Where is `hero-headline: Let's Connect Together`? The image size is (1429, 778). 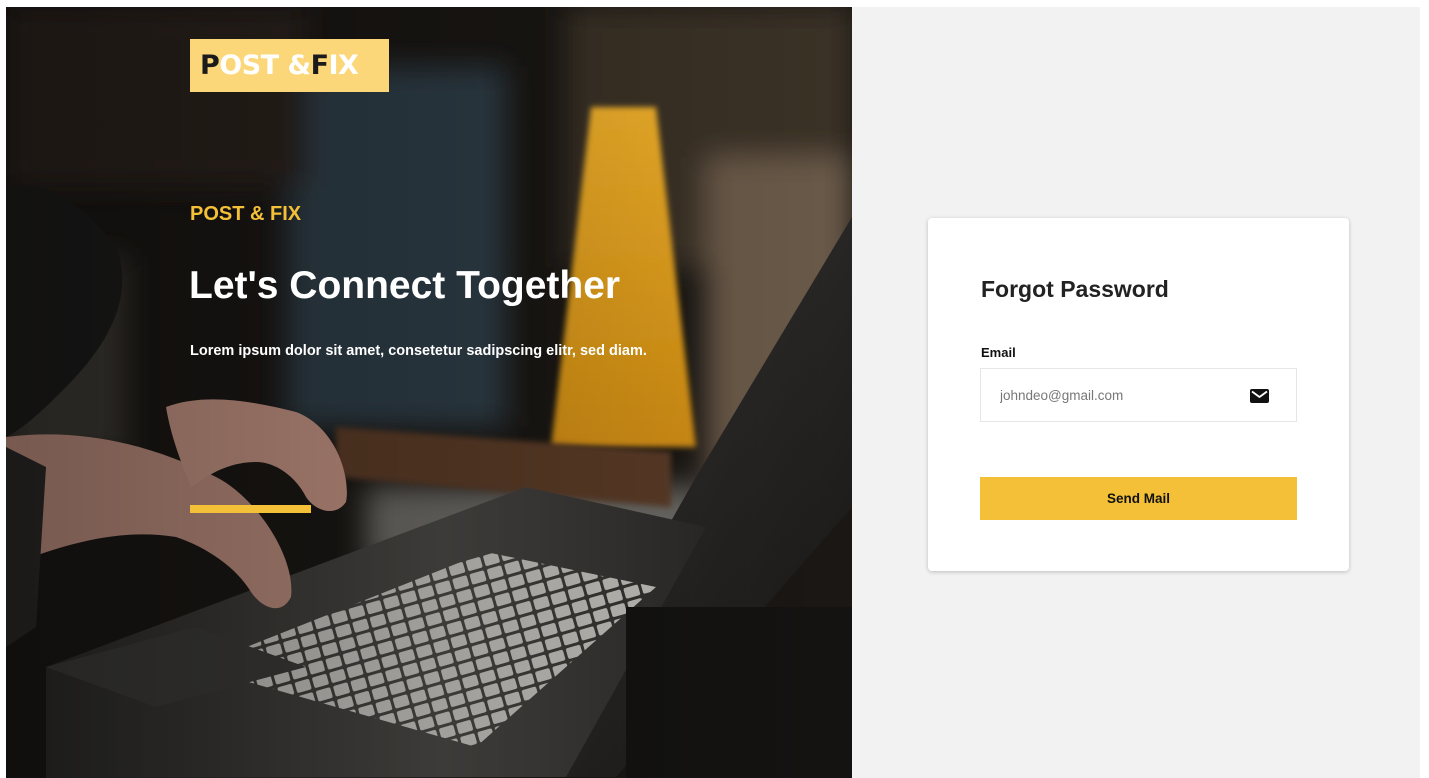
hero-headline: Let's Connect Together is located at coordinates (405, 285).